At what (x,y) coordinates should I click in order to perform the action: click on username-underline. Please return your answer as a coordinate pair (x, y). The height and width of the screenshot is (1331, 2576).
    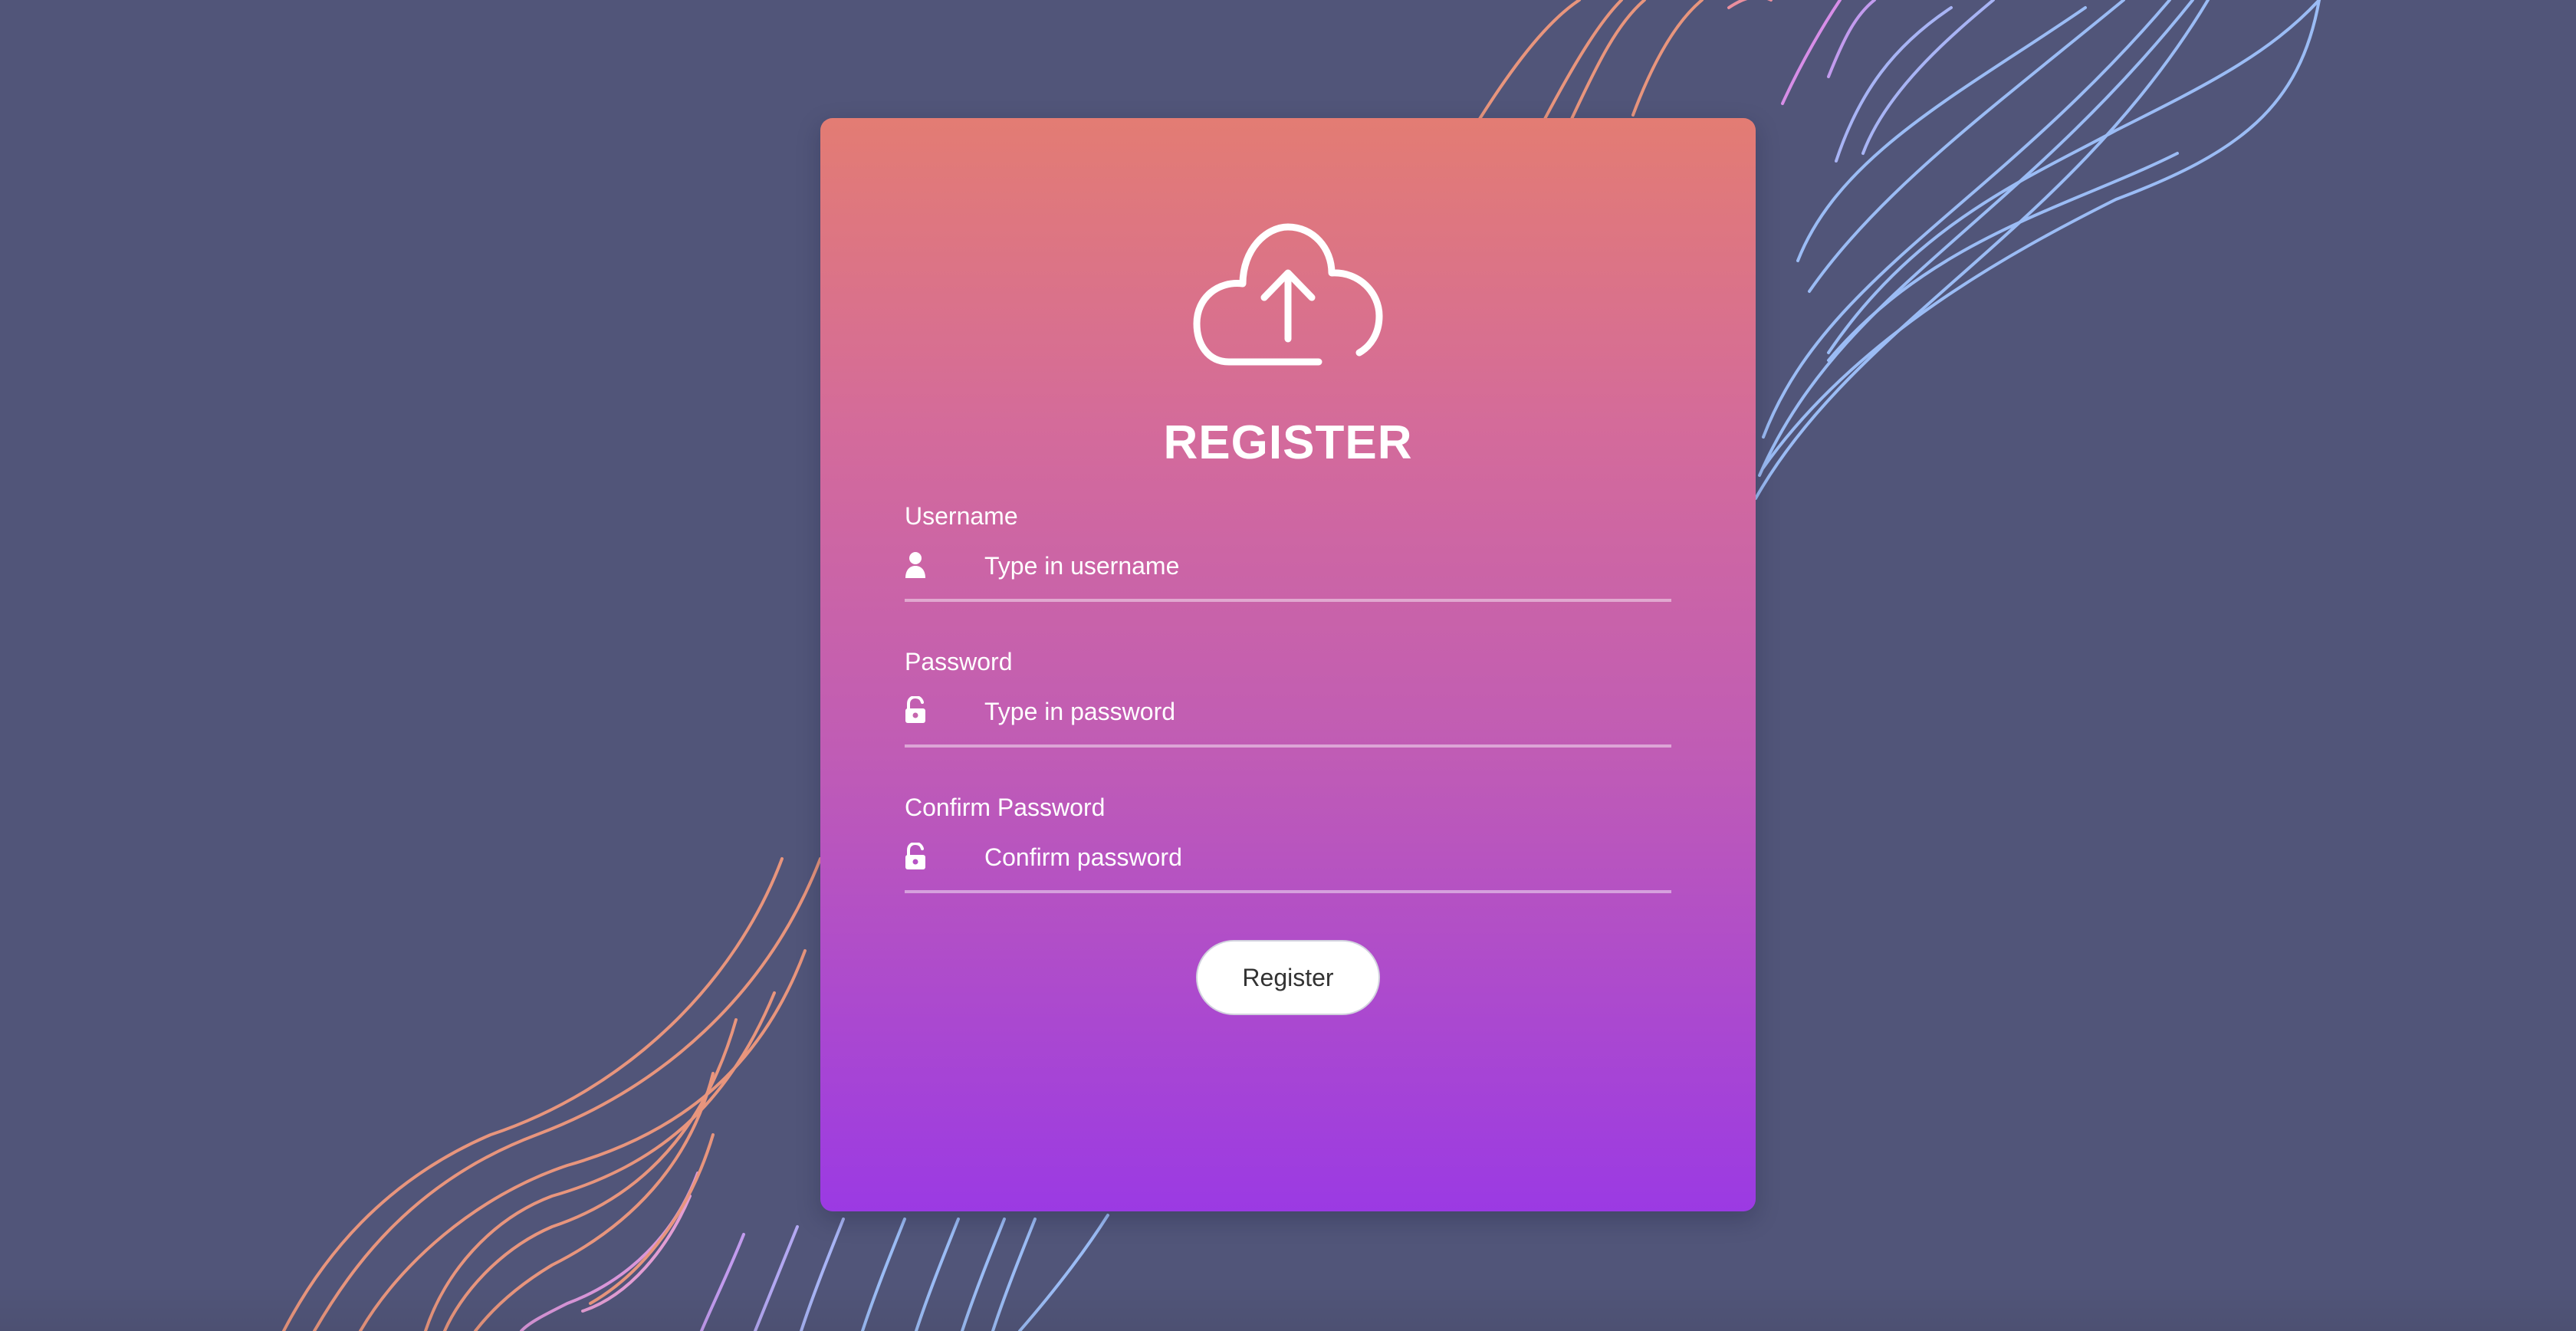
    Looking at the image, I should click on (1288, 600).